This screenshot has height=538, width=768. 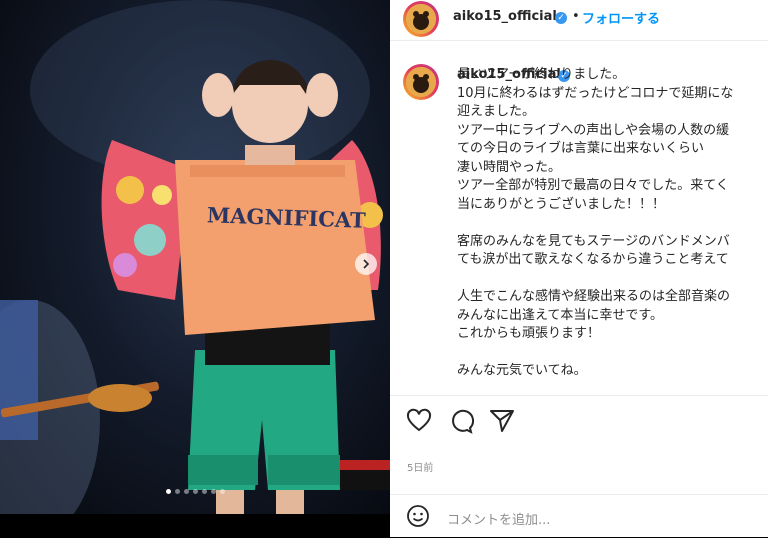 What do you see at coordinates (595, 93) in the screenshot?
I see `caption-line: 10月に終わるはずだったけどコロナで延期にな` at bounding box center [595, 93].